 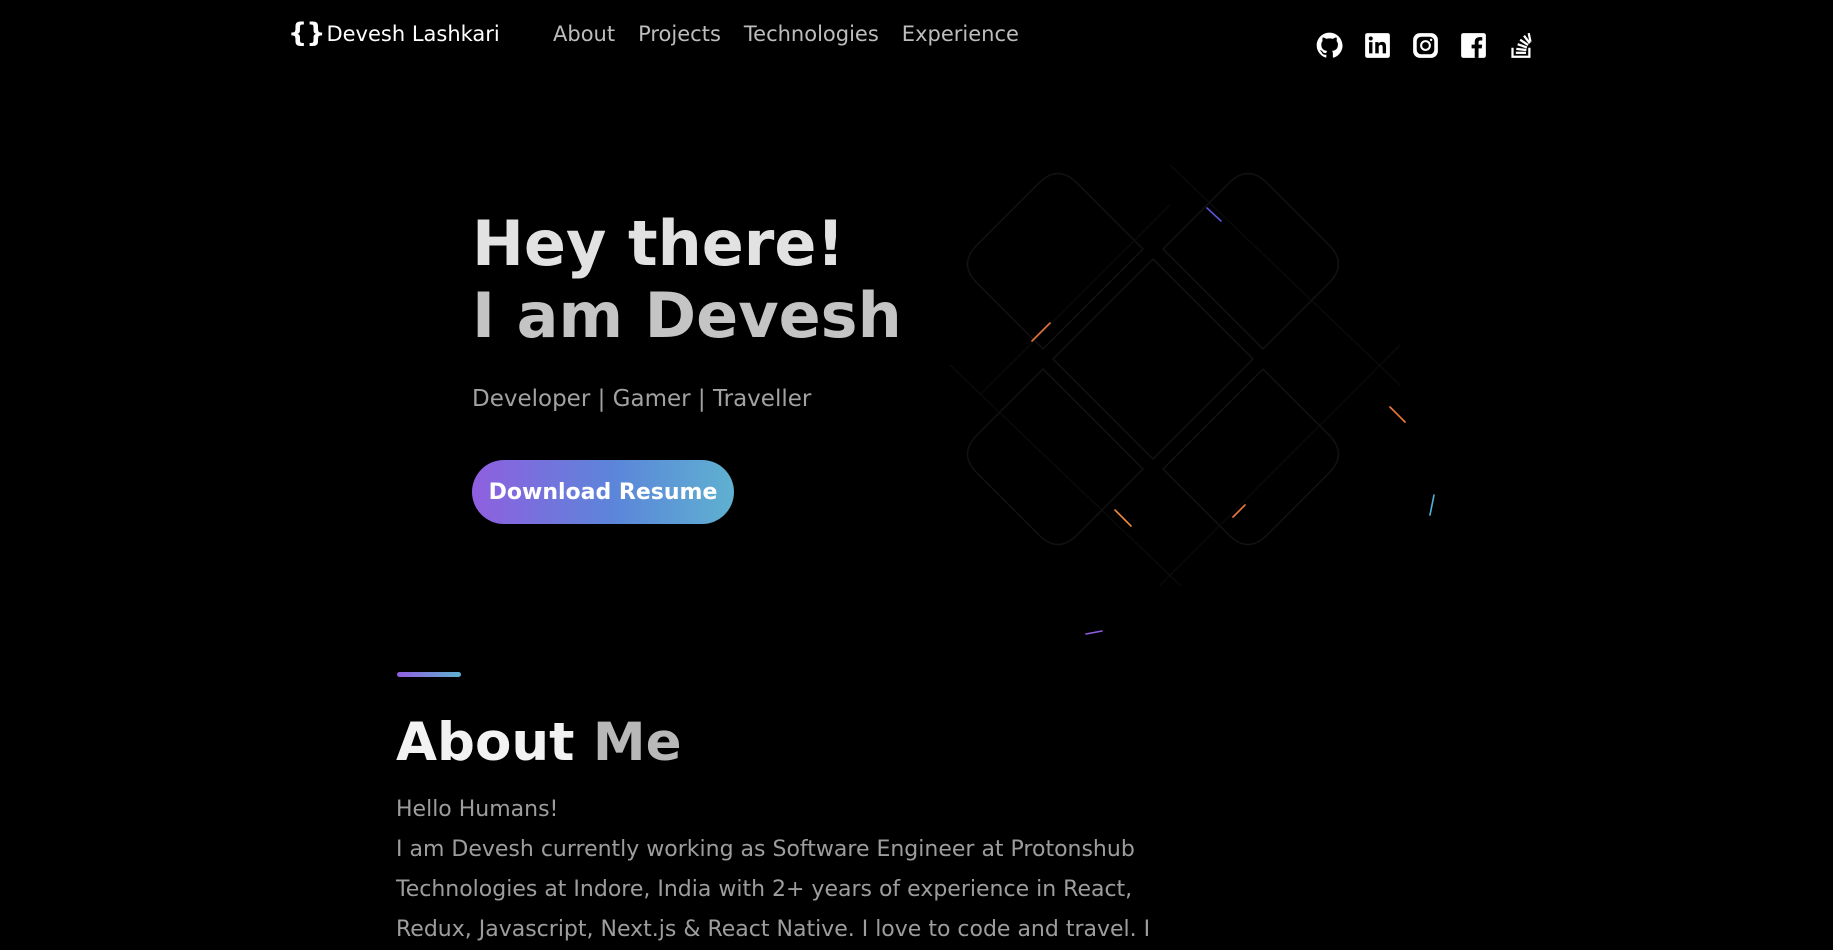 What do you see at coordinates (687, 315) in the screenshot?
I see `hero-name: I am Devesh` at bounding box center [687, 315].